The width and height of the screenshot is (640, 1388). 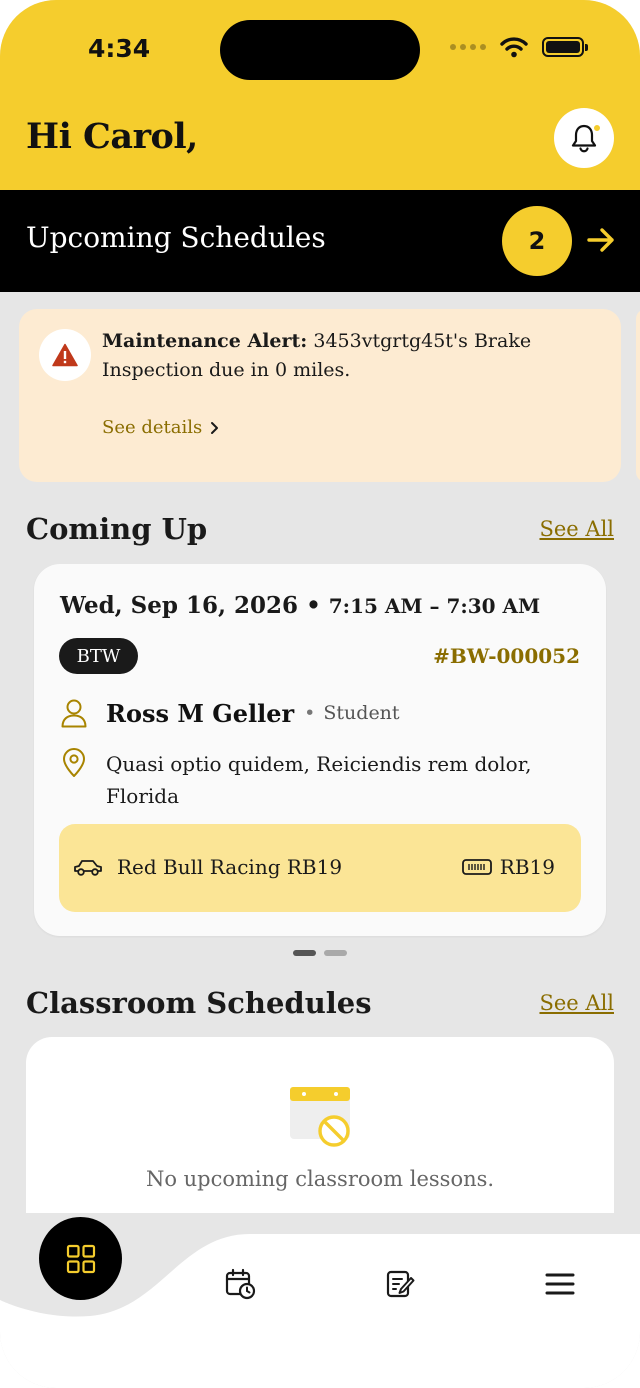 What do you see at coordinates (119, 48) in the screenshot?
I see `status-time: 4:34` at bounding box center [119, 48].